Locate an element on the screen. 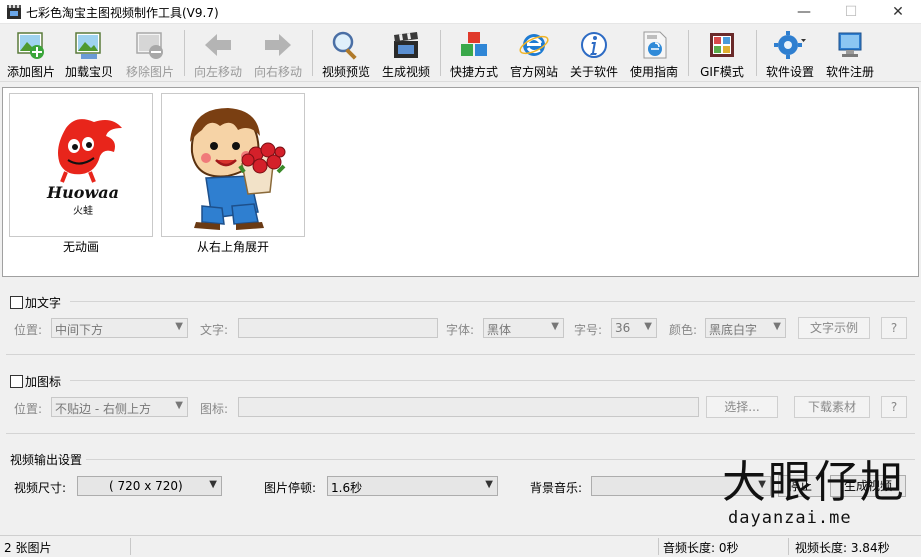 The height and width of the screenshot is (557, 921). maximize-button: ☐ is located at coordinates (851, 12).